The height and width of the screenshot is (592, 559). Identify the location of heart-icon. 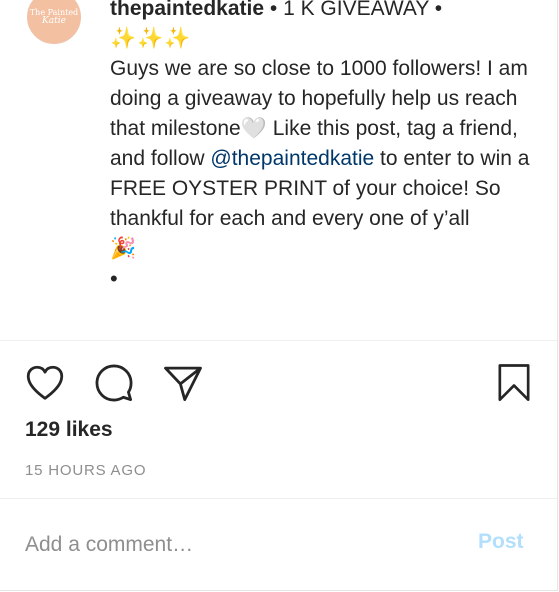
(45, 382).